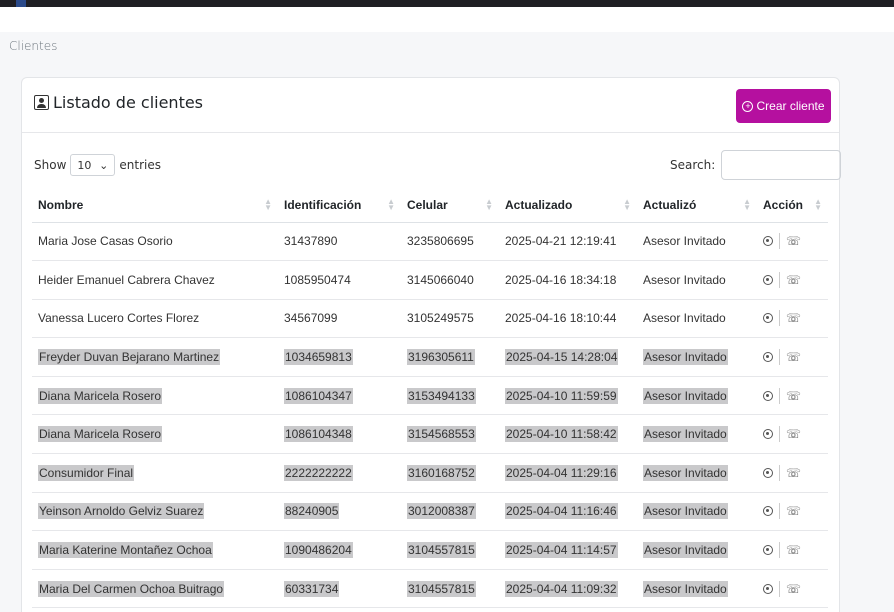 The image size is (894, 612). I want to click on table-cell: 2025-04-04 11:16:46, so click(568, 512).